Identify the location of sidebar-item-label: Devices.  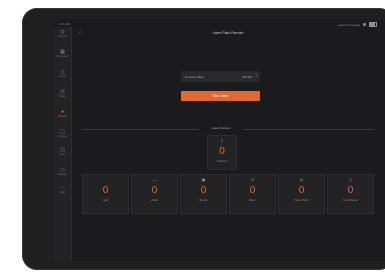
(62, 136).